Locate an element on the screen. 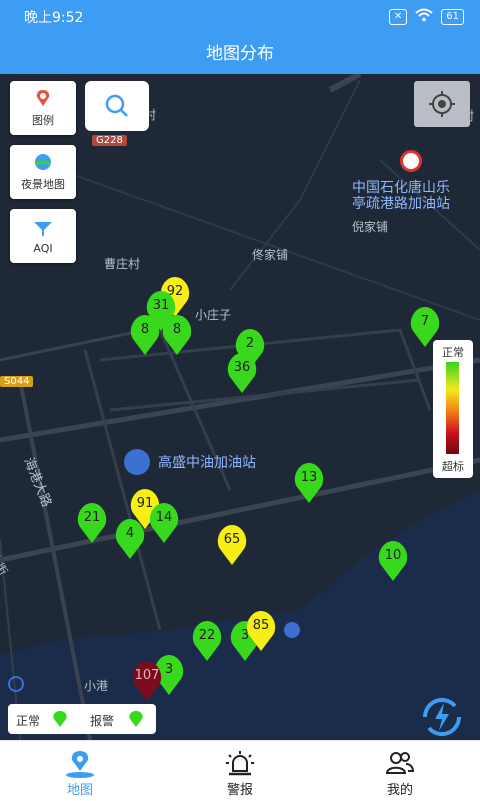  station-marker: 4 is located at coordinates (130, 539).